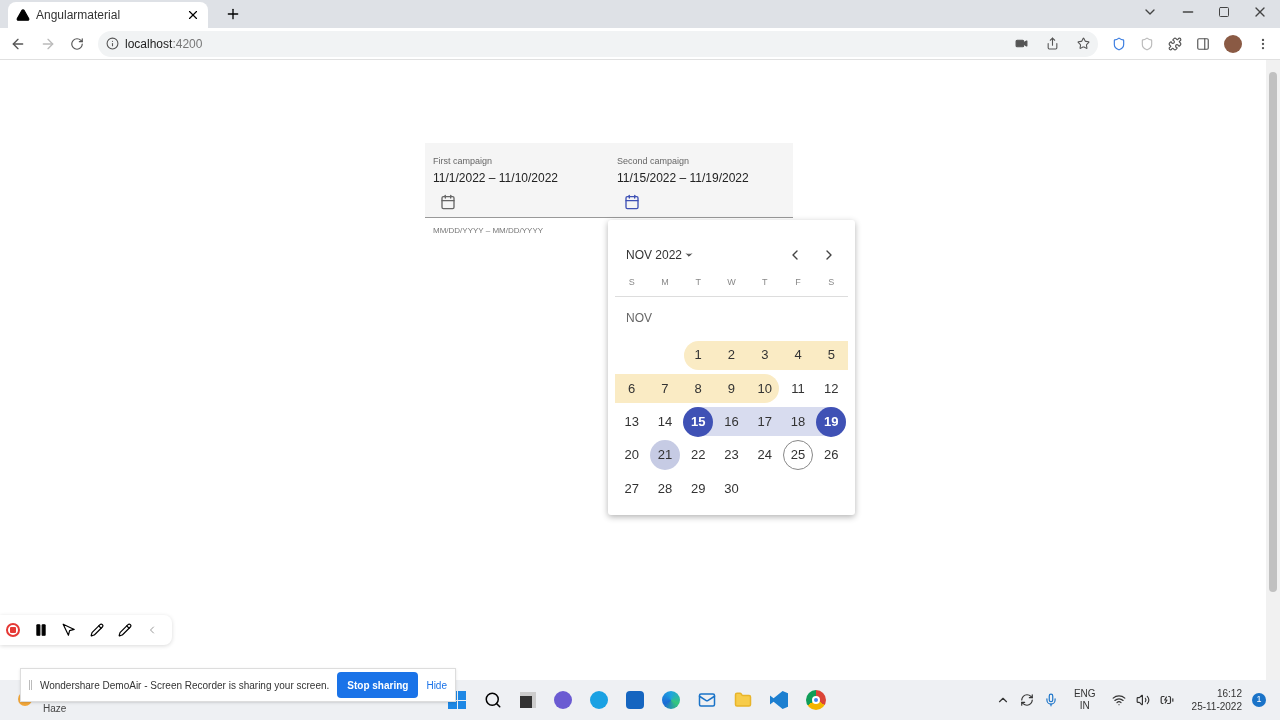  I want to click on task-view-icon, so click(528, 700).